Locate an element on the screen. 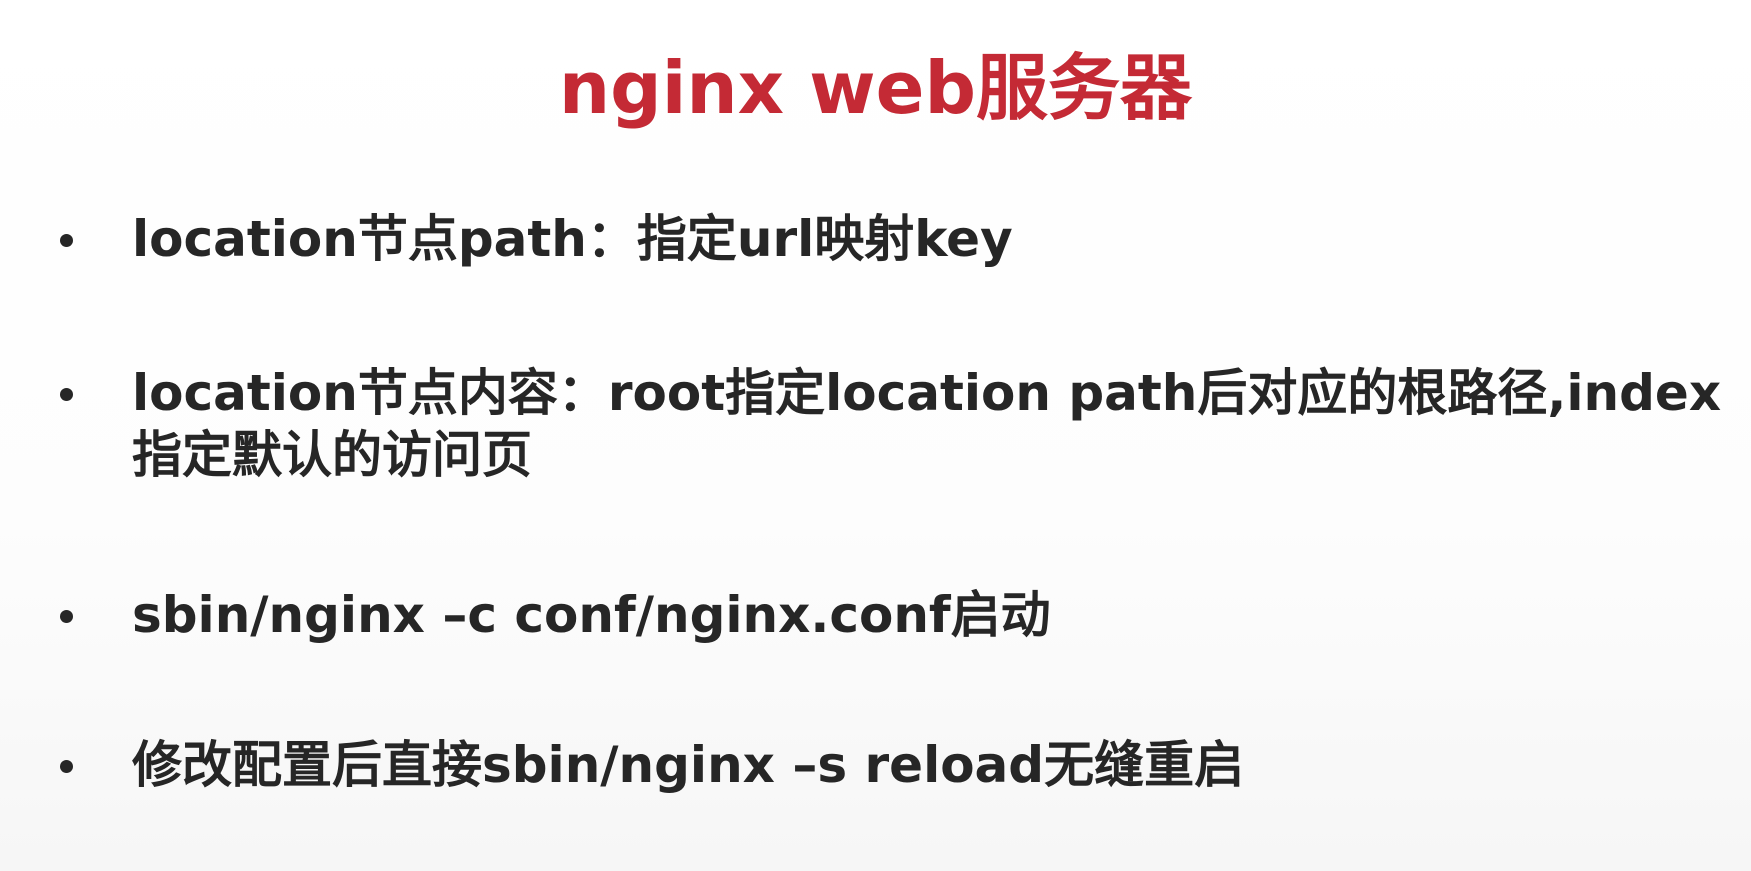 The width and height of the screenshot is (1751, 871). bullet-text: 修改配置后直接sbin/nginx –s reload无缝重启 is located at coordinates (932, 765).